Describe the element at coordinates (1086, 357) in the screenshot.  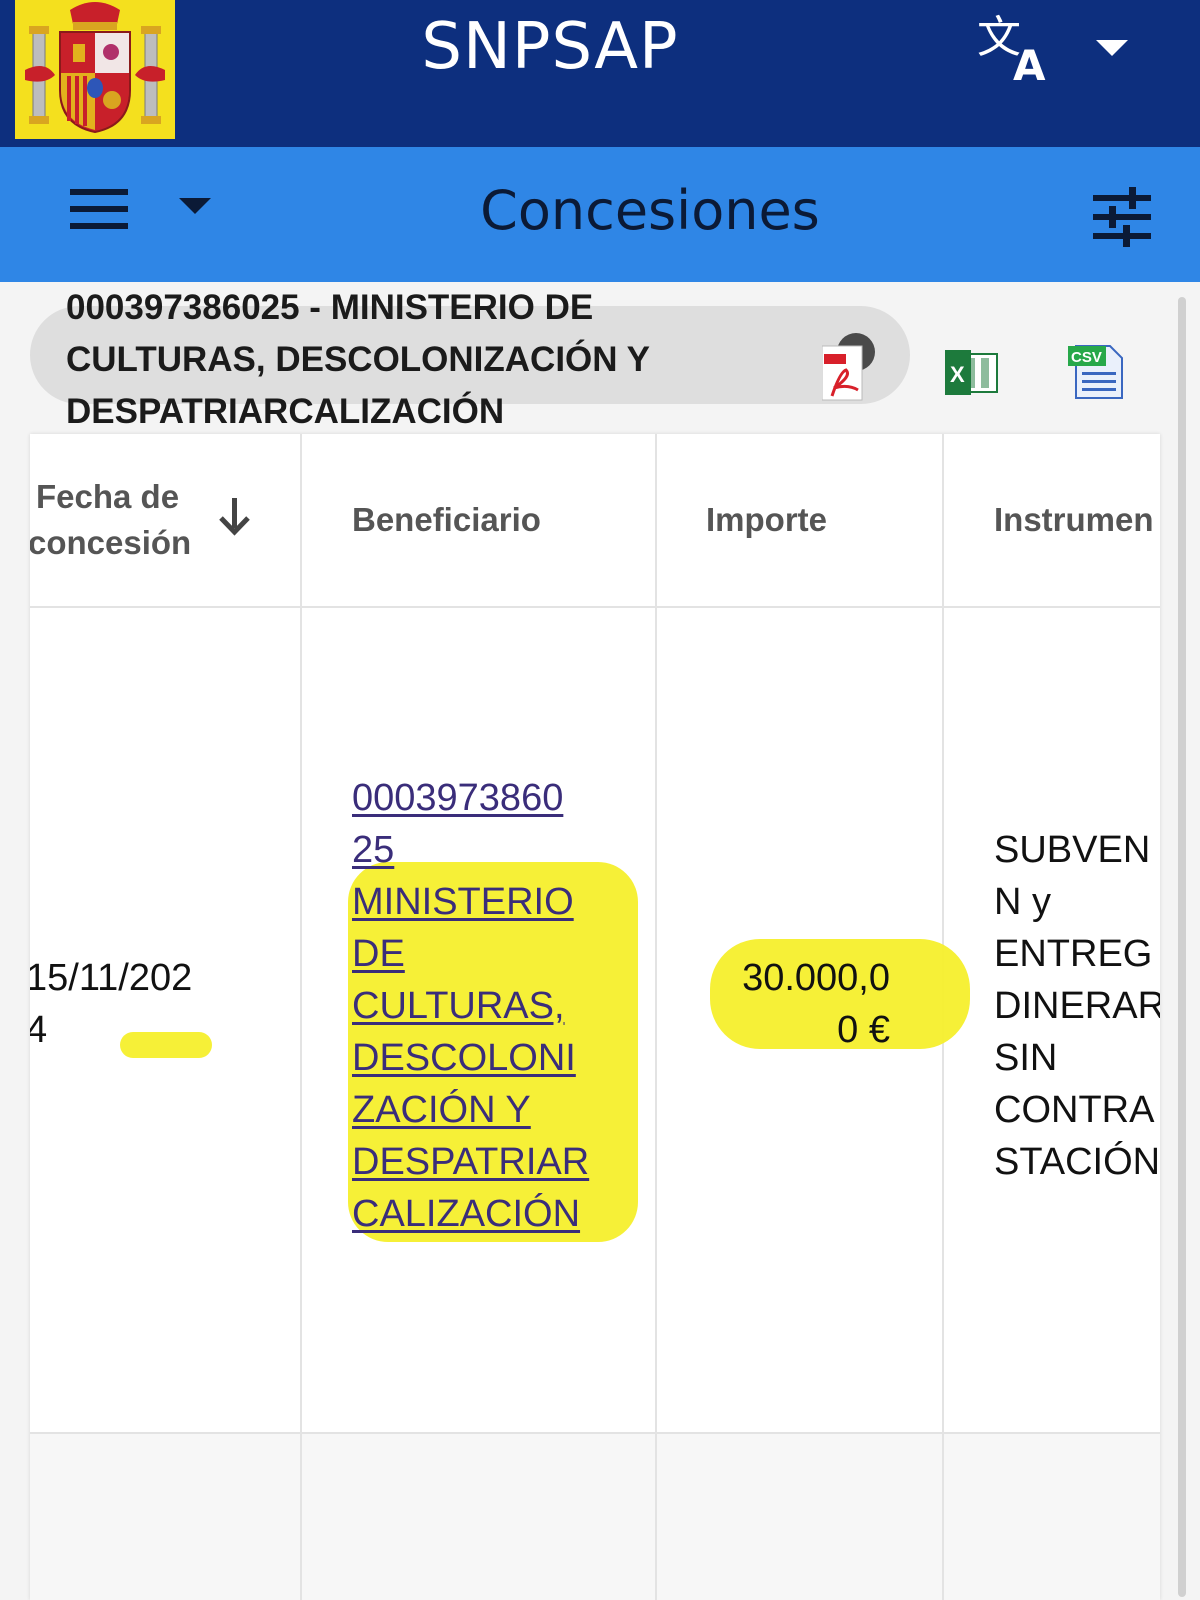
I see `svg-text: CSV` at that location.